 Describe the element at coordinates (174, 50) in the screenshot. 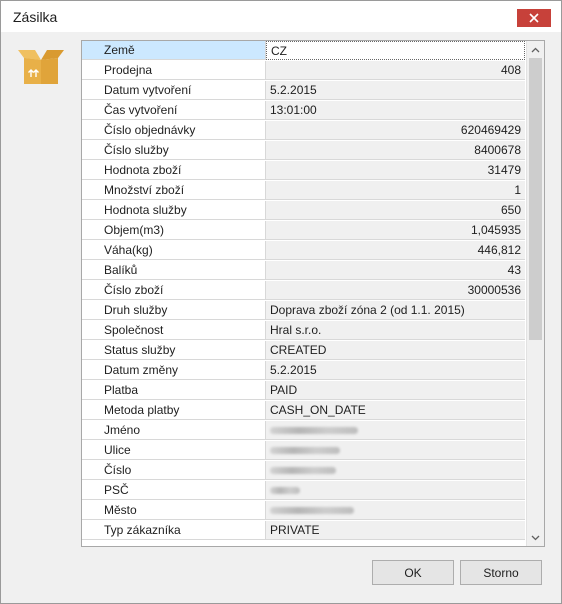

I see `property-label: Země` at that location.